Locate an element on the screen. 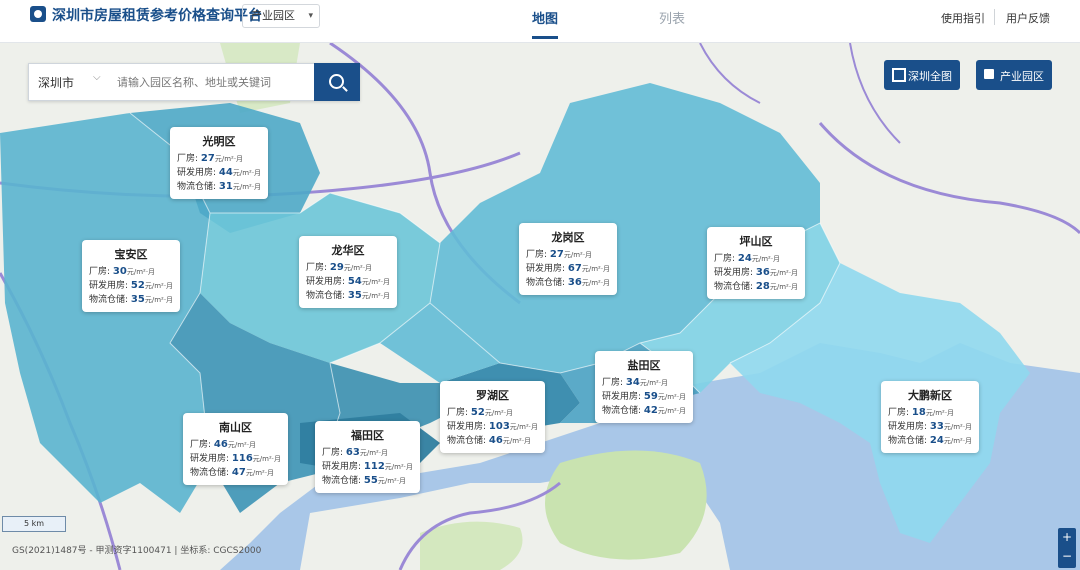 This screenshot has height=570, width=1080. scale-bar: 5 km is located at coordinates (34, 524).